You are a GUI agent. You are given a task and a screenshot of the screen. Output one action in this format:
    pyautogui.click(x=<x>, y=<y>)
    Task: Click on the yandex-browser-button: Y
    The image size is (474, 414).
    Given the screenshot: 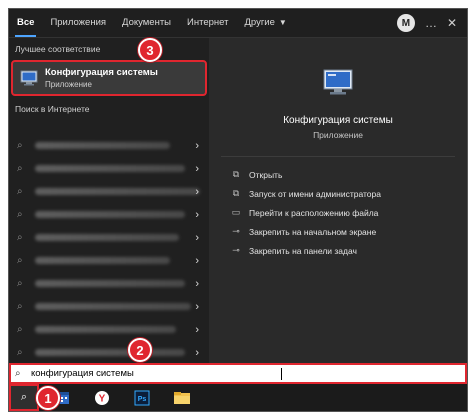 What is the action you would take?
    pyautogui.click(x=102, y=397)
    